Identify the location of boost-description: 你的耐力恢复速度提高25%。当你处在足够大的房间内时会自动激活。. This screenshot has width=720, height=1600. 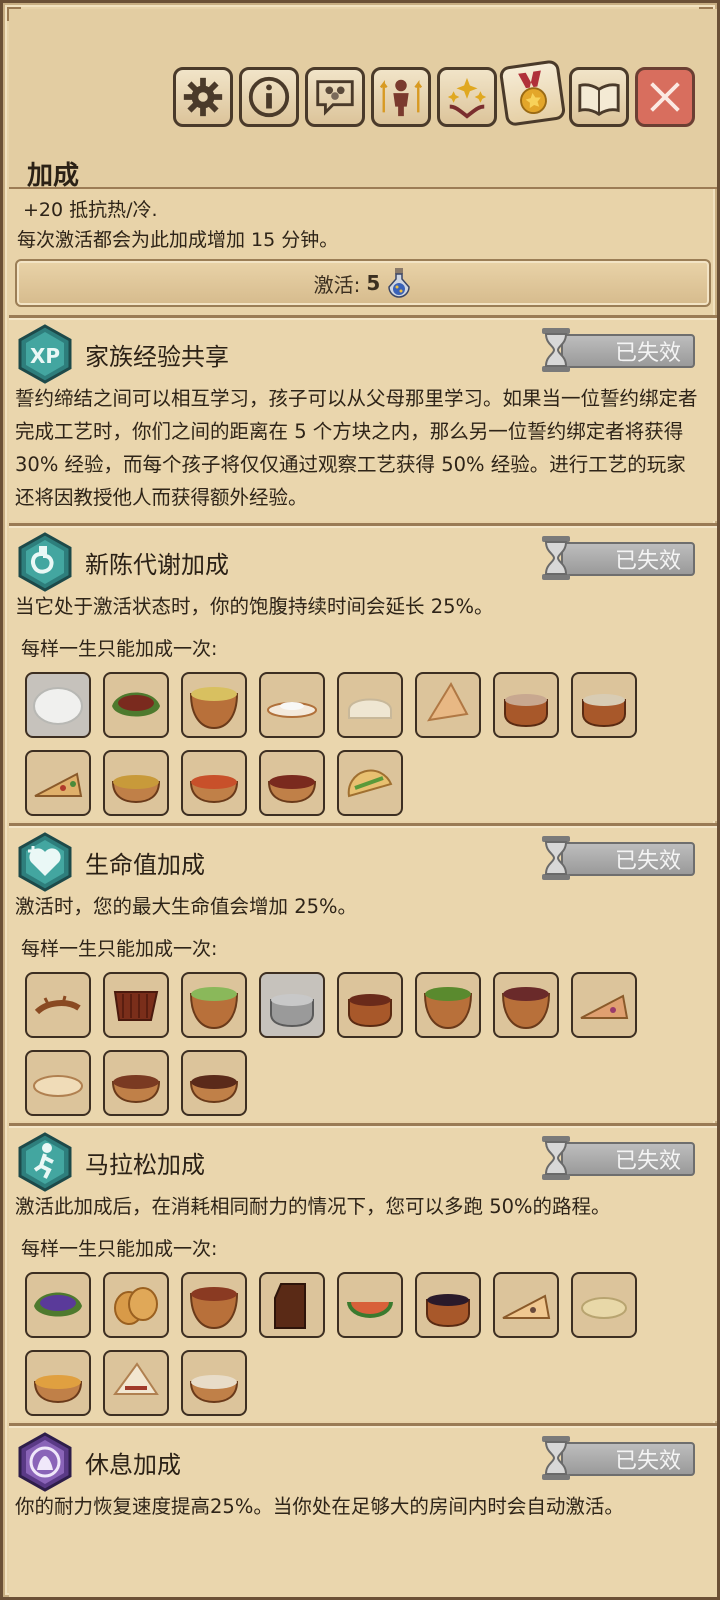
(319, 1506).